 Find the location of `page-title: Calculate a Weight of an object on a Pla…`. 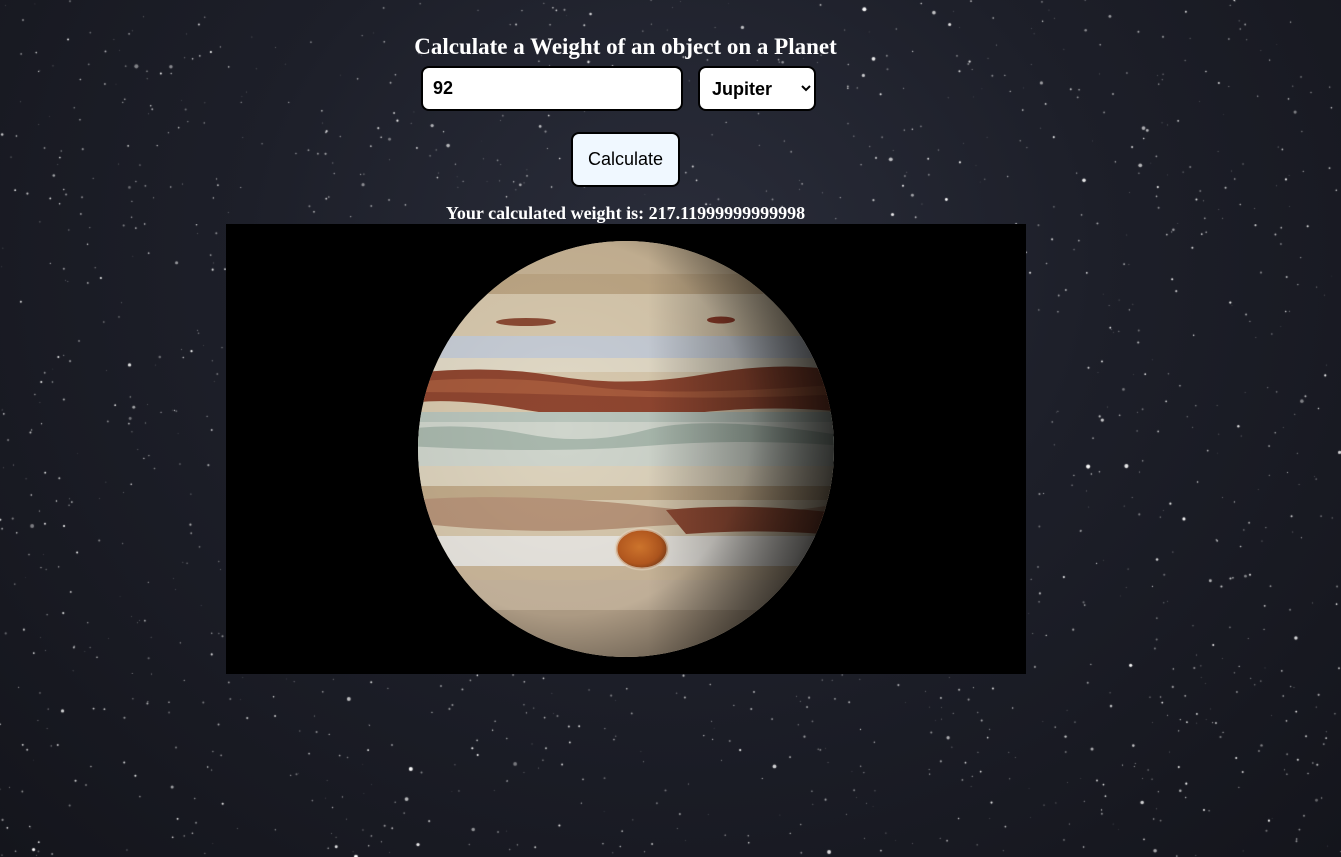

page-title: Calculate a Weight of an object on a Pla… is located at coordinates (625, 47).